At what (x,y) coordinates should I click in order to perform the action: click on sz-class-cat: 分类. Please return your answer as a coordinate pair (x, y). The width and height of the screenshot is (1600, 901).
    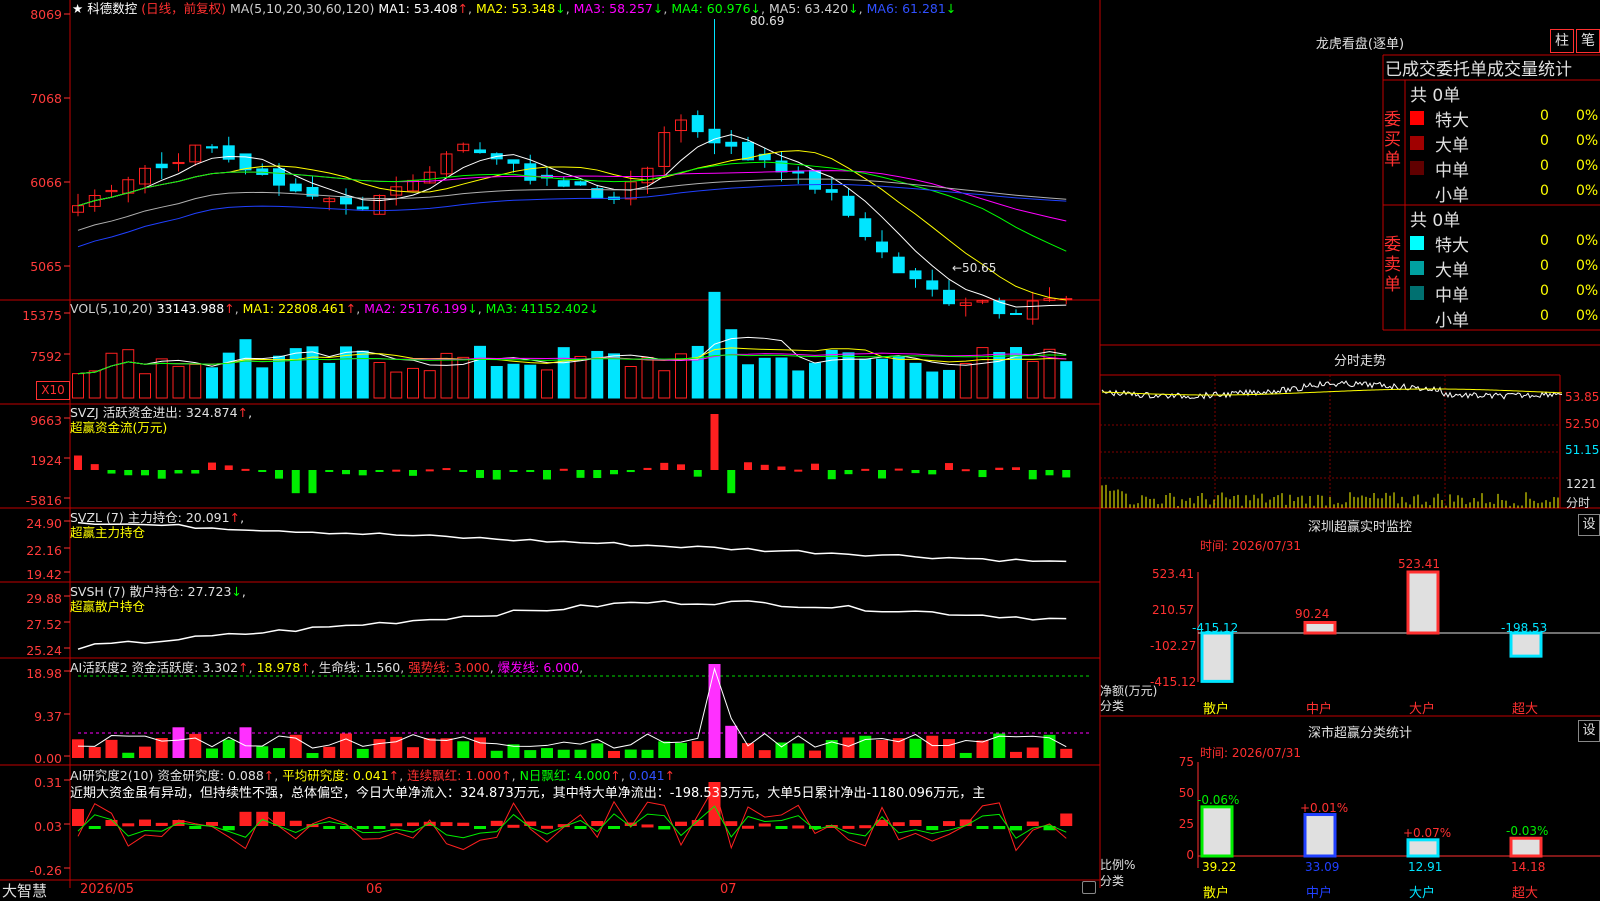
    Looking at the image, I should click on (1112, 881).